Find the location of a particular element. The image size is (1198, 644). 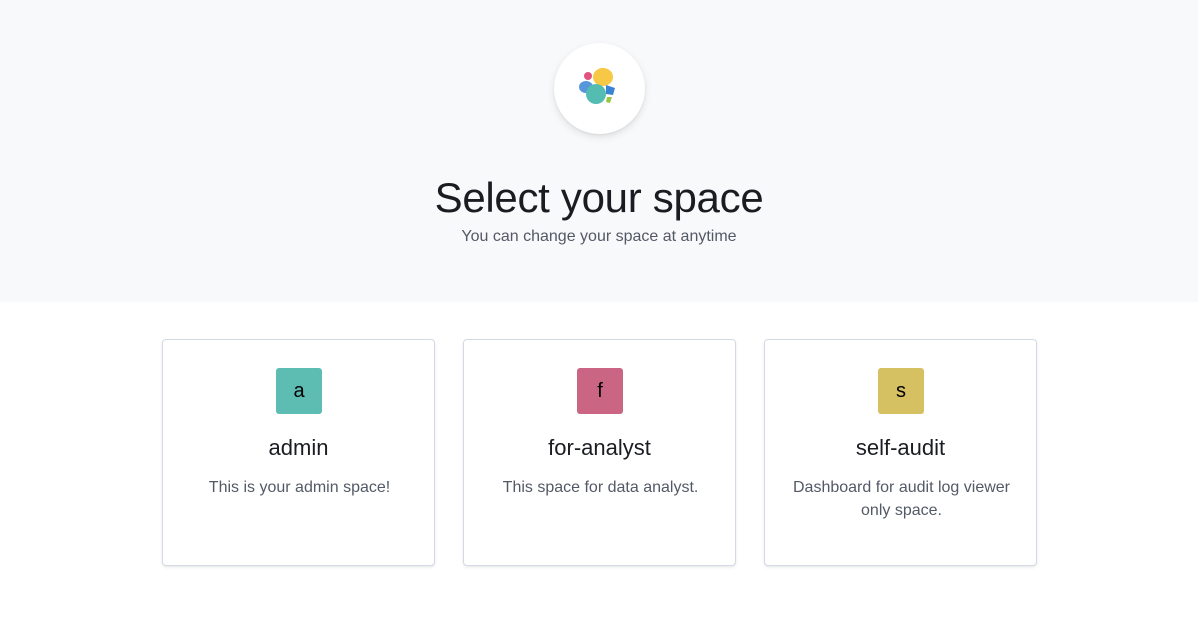

space-card-admin: a admin This is your admin space! is located at coordinates (298, 452).